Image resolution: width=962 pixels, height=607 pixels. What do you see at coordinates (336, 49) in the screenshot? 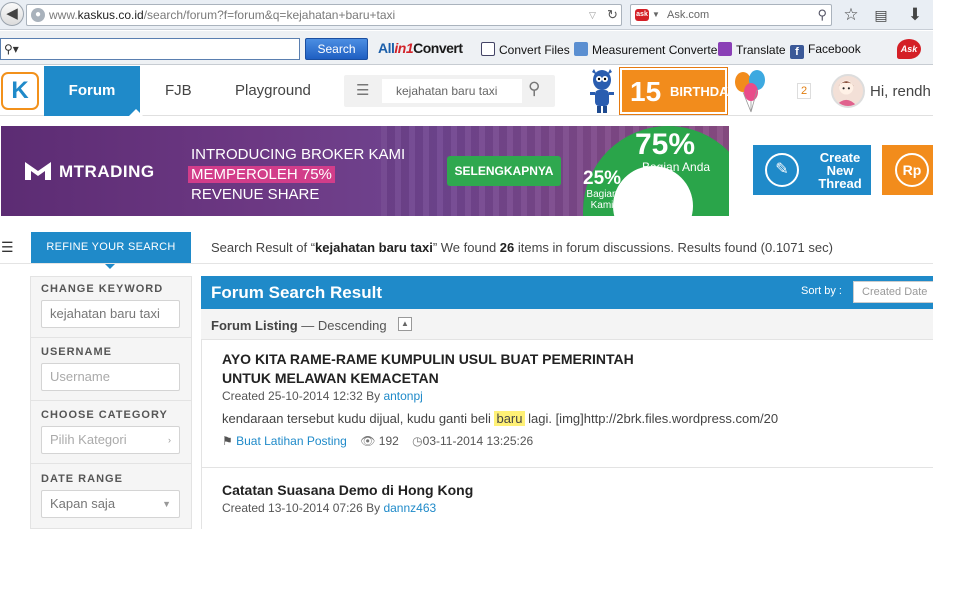
I see `toolbar-search-button: Search` at bounding box center [336, 49].